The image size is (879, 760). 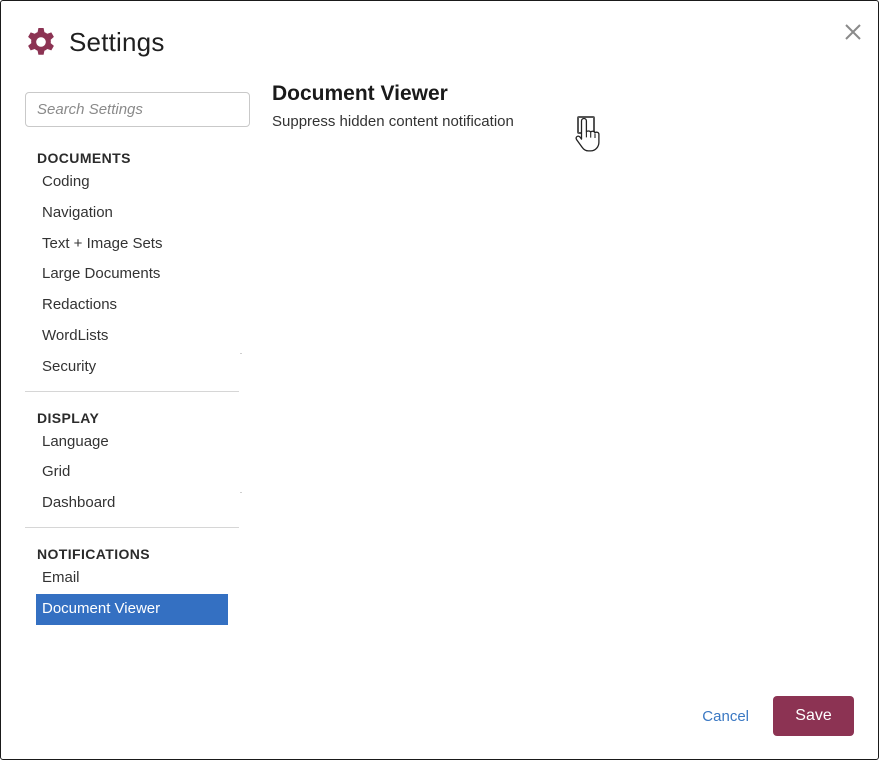 What do you see at coordinates (360, 93) in the screenshot?
I see `content-title: Document Viewer` at bounding box center [360, 93].